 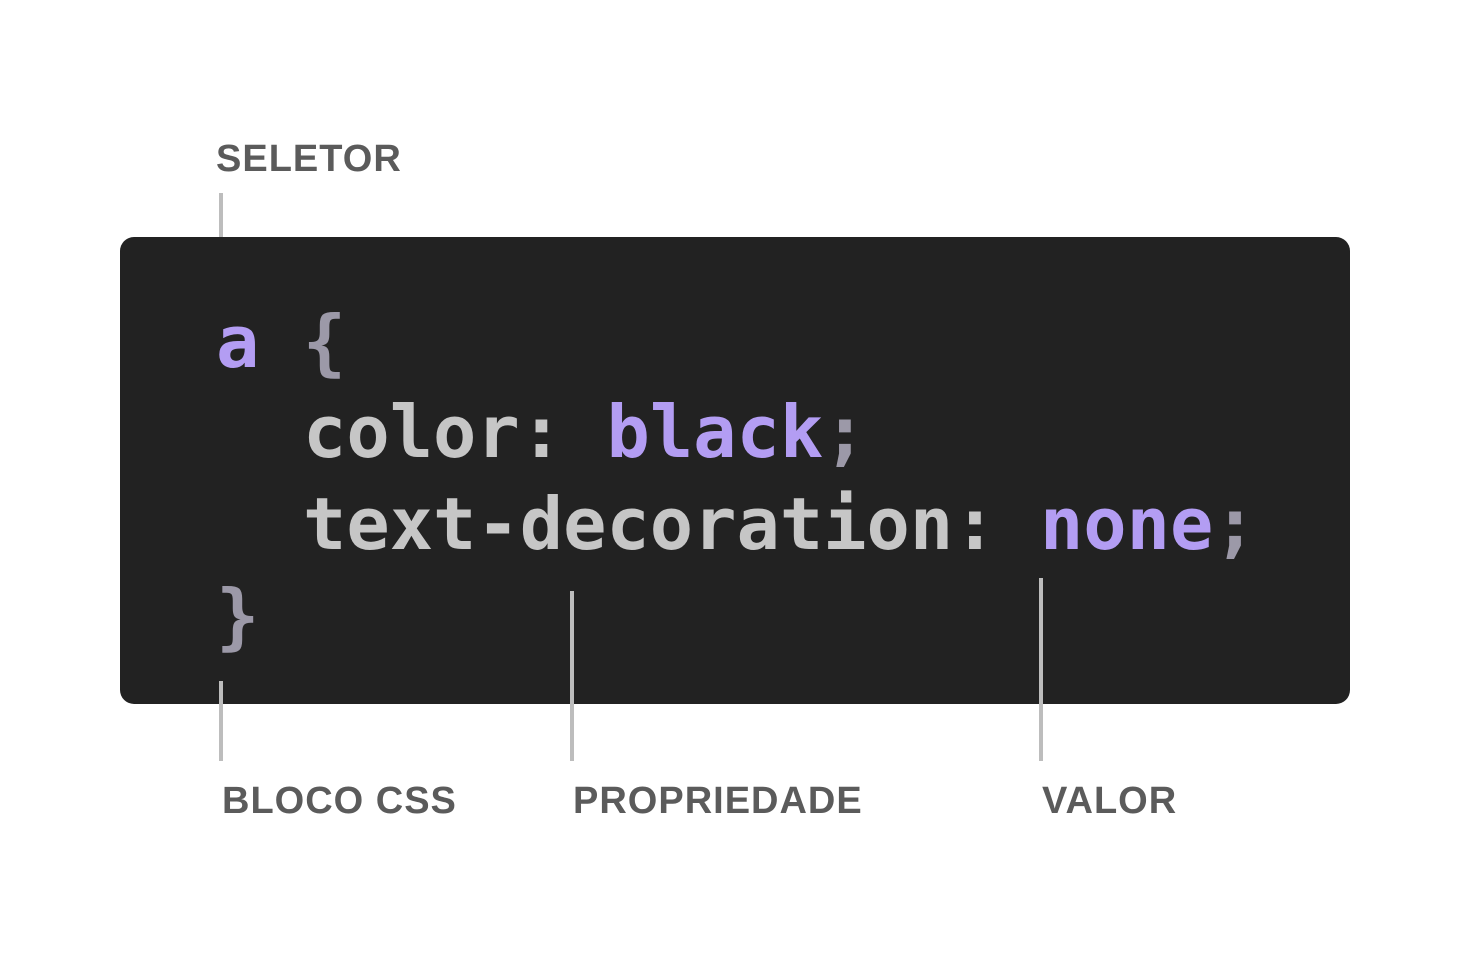 What do you see at coordinates (718, 801) in the screenshot?
I see `property-label: PROPRIEDADE` at bounding box center [718, 801].